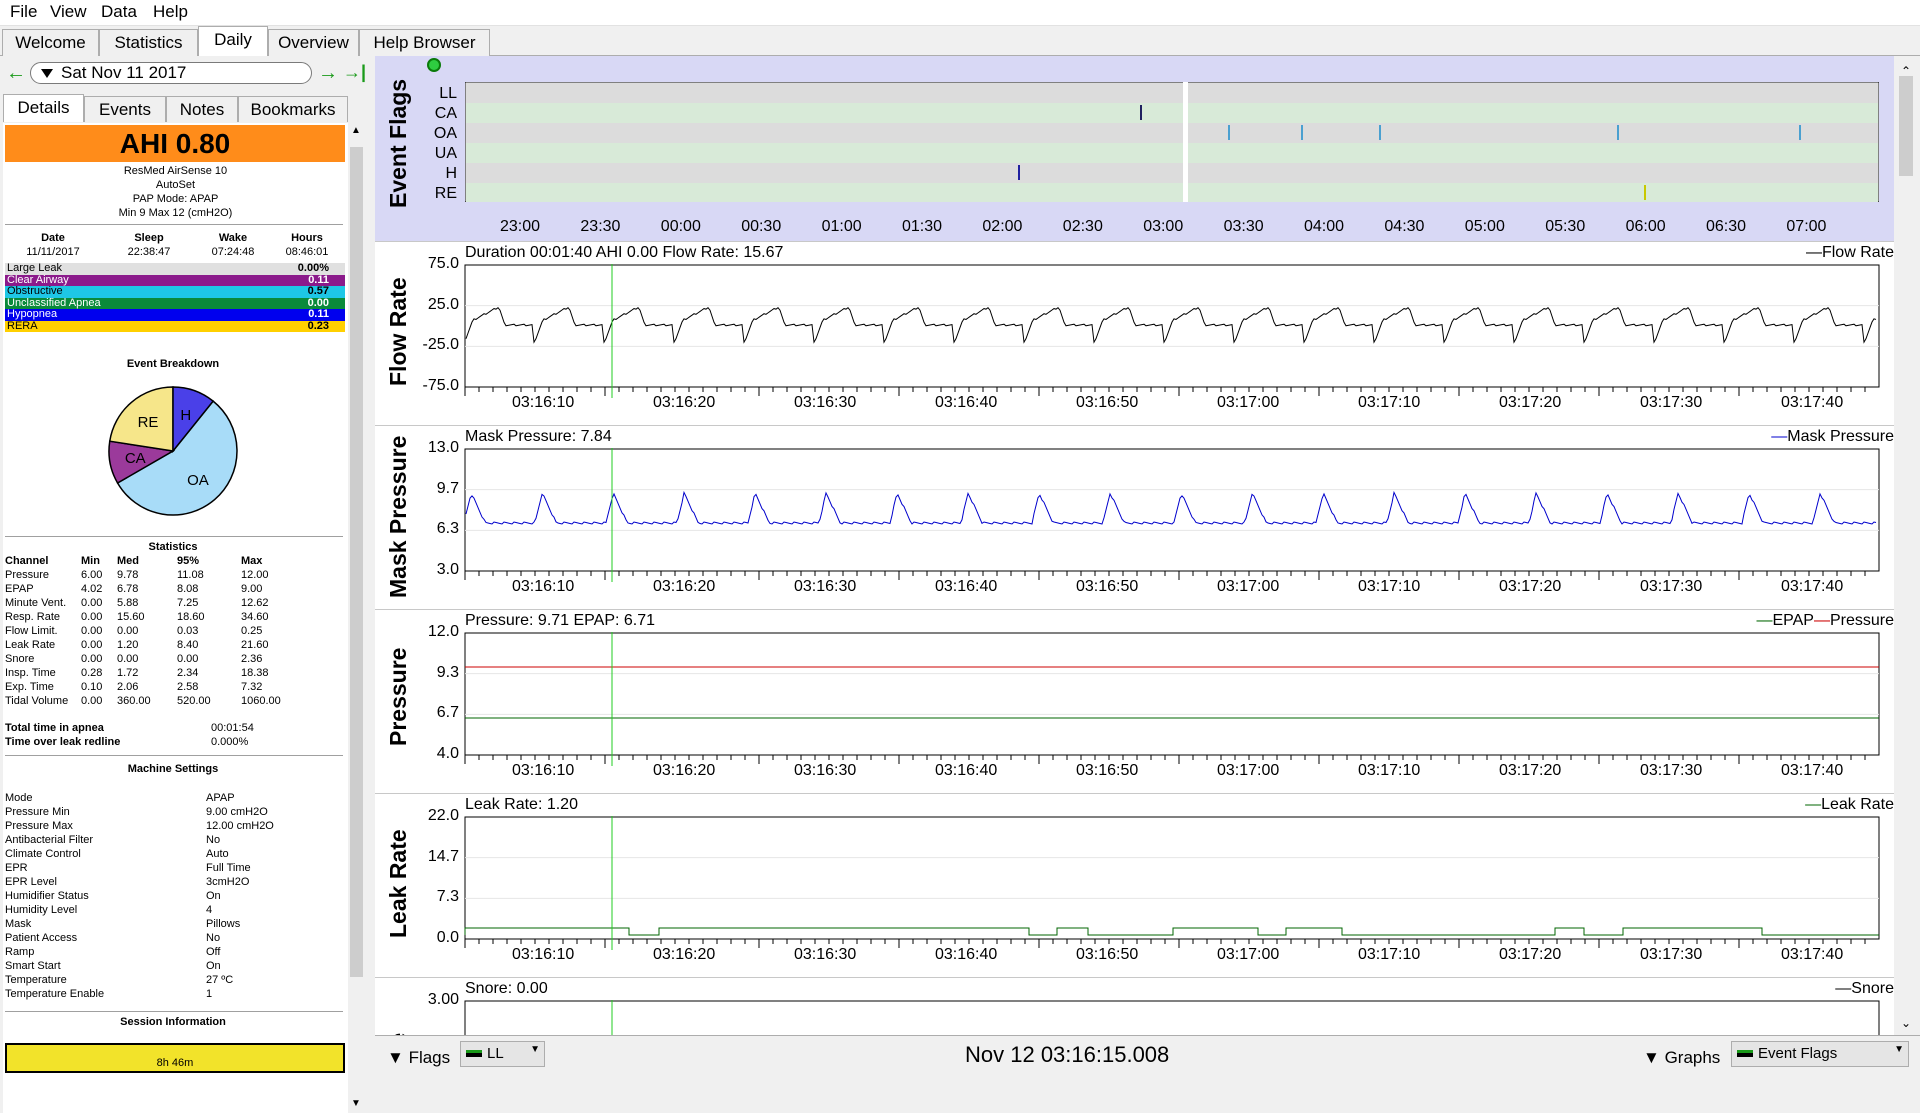 The image size is (1920, 1113). I want to click on flag-select: LL ▼, so click(502, 1054).